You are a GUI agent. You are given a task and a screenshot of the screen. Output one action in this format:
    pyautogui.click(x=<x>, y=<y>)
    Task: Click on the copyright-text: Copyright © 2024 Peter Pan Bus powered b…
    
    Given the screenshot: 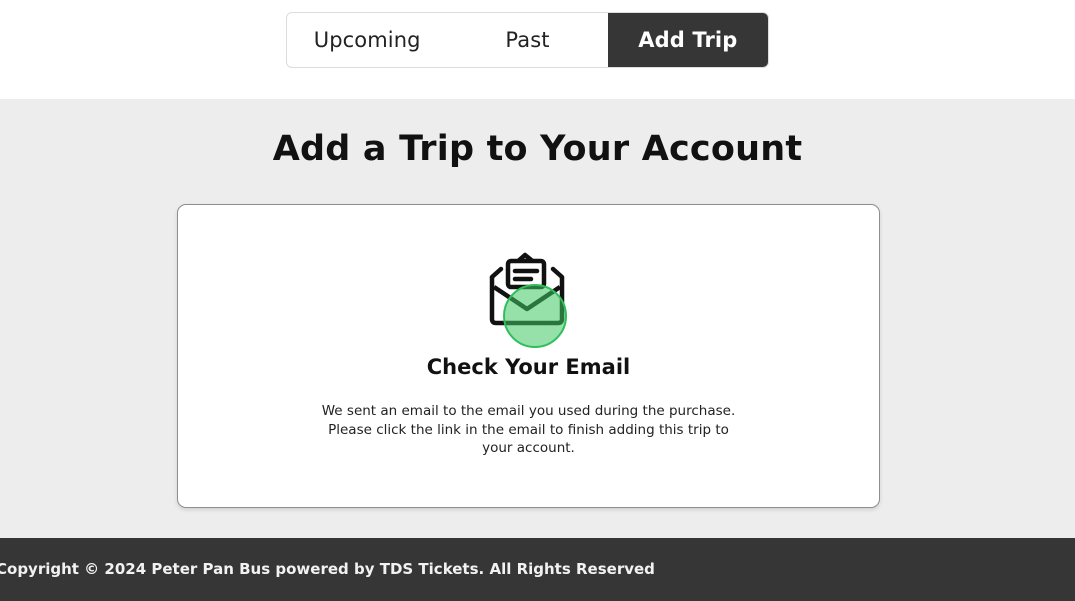 What is the action you would take?
    pyautogui.click(x=327, y=569)
    